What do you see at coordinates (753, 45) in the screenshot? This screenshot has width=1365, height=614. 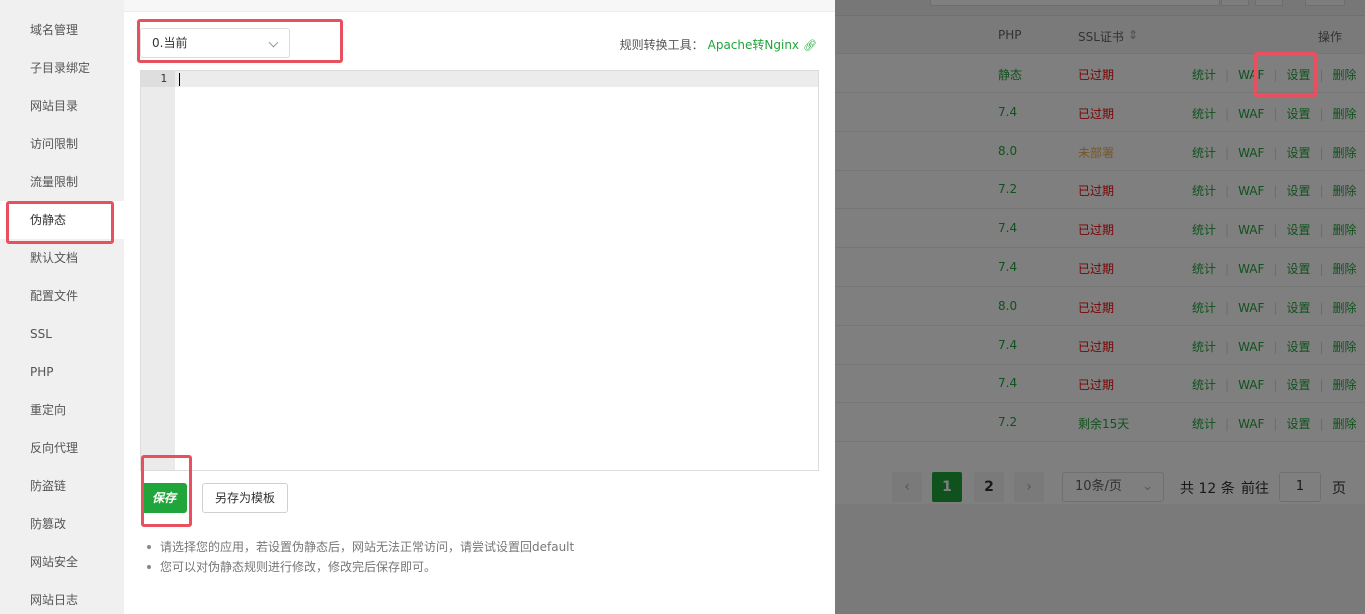 I see `apache-to-nginx-link: Apache转Nginx` at bounding box center [753, 45].